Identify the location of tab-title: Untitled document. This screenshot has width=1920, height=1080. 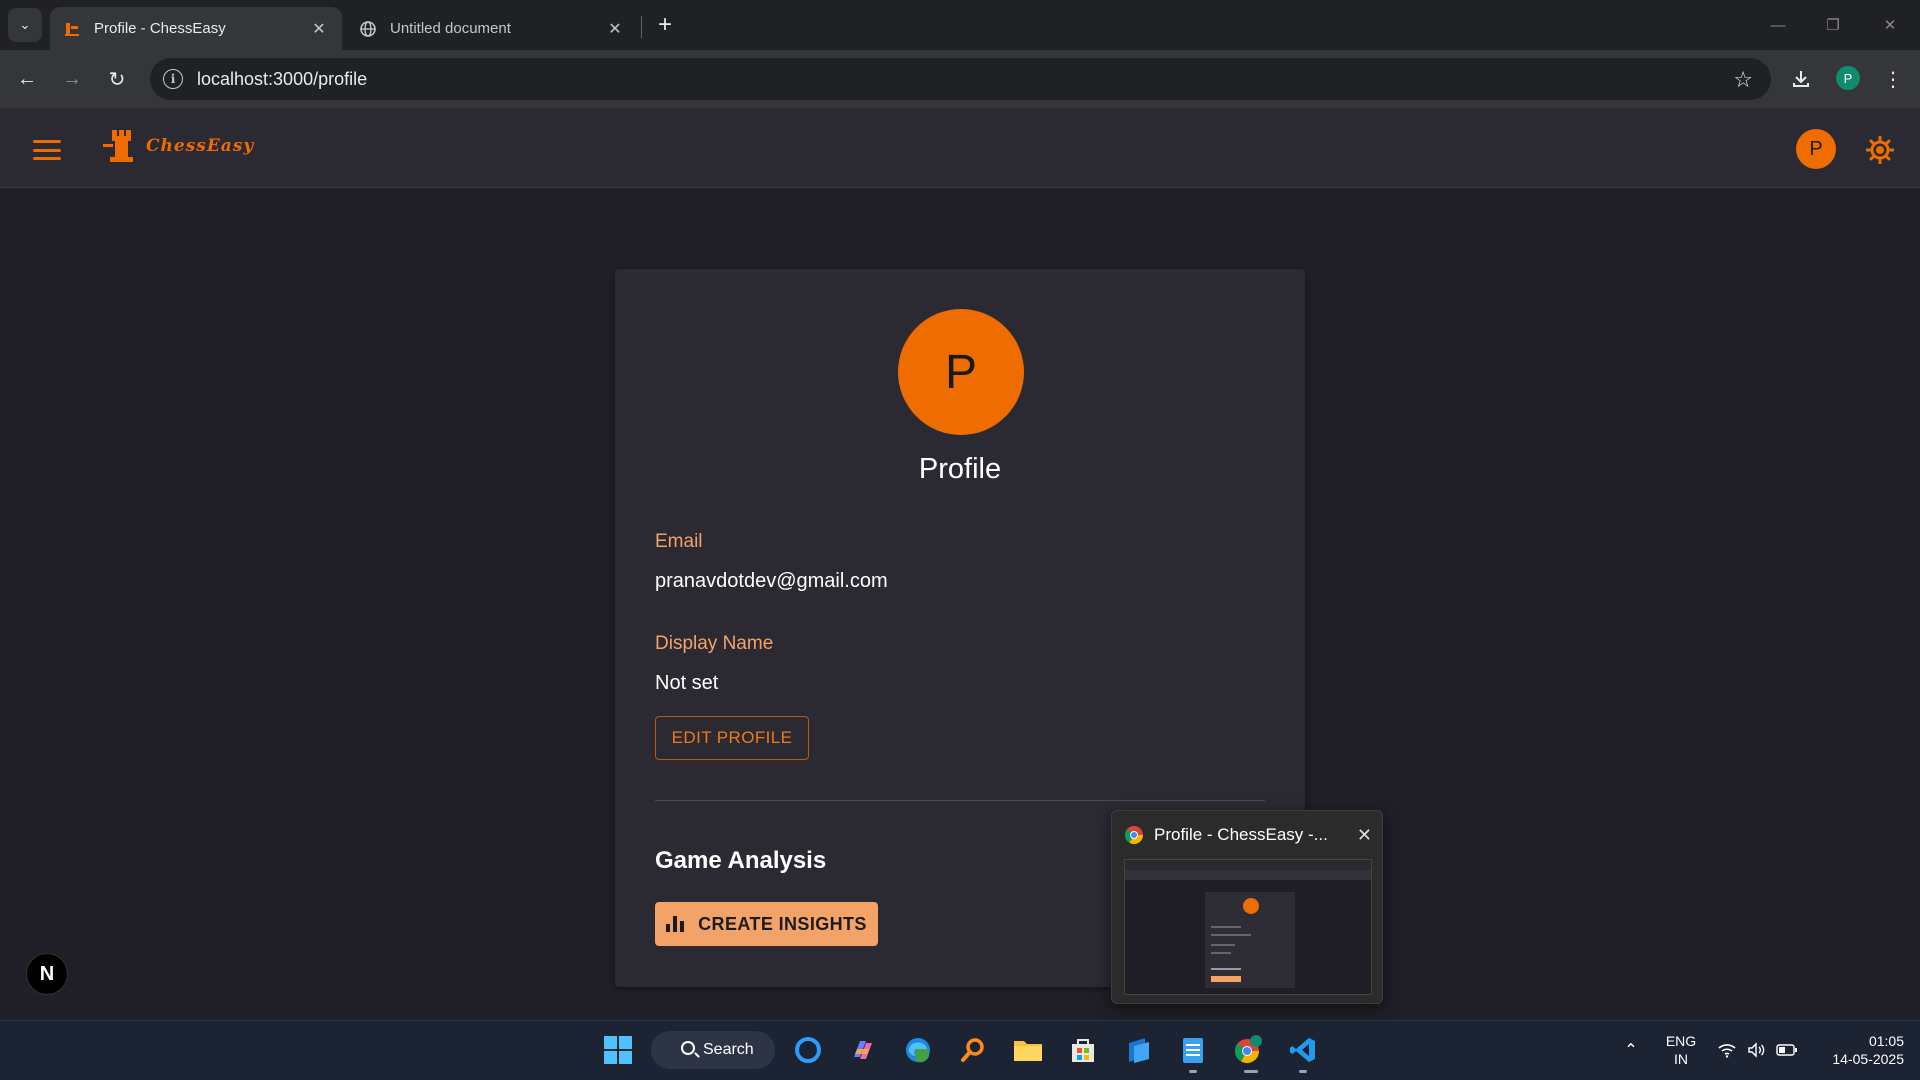
(450, 28).